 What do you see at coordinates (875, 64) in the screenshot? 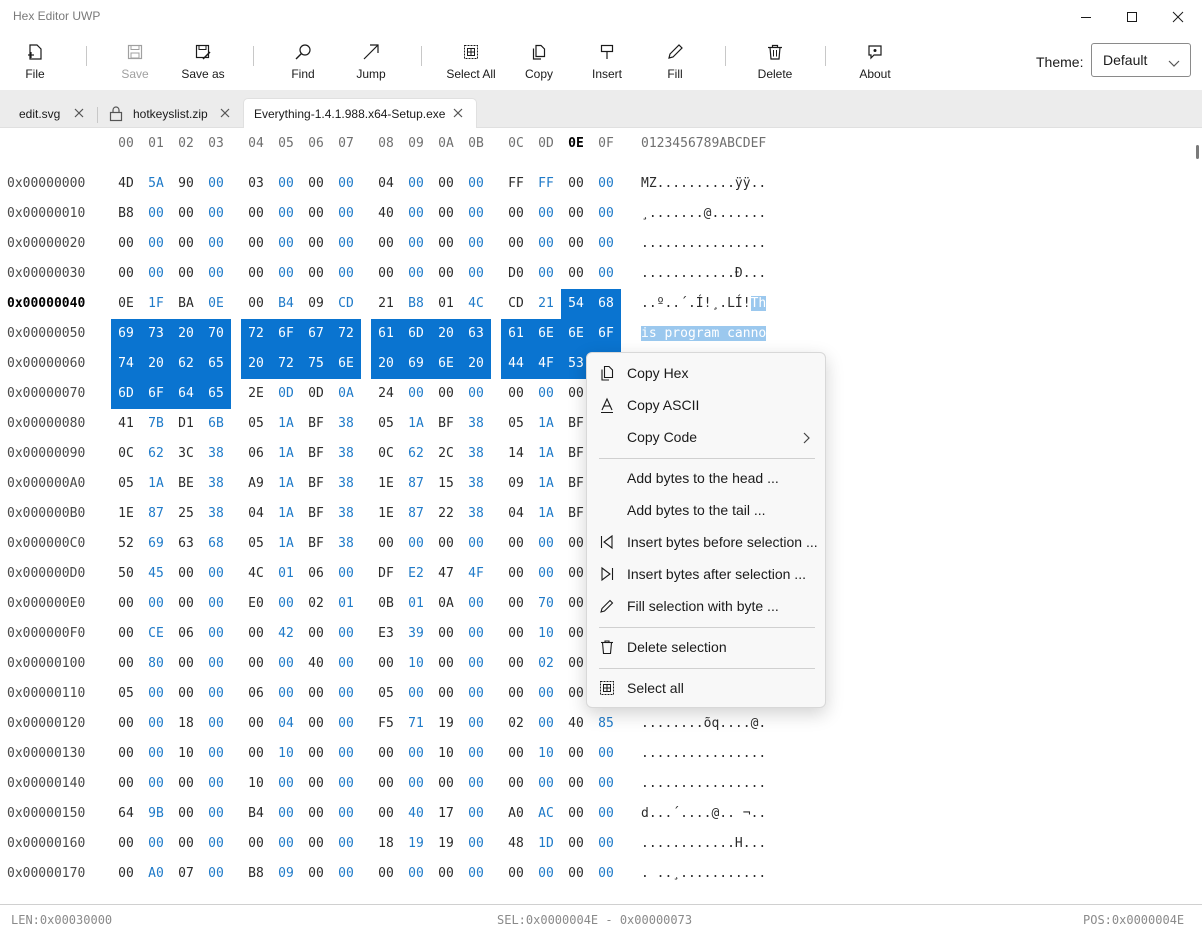
I see `about-button: About` at bounding box center [875, 64].